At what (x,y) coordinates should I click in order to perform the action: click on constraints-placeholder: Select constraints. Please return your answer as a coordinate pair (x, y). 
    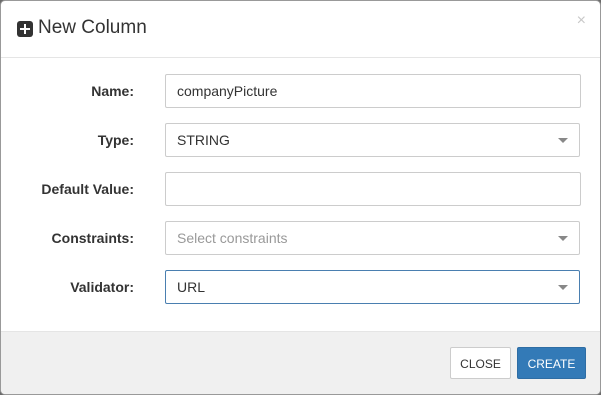
    Looking at the image, I should click on (232, 238).